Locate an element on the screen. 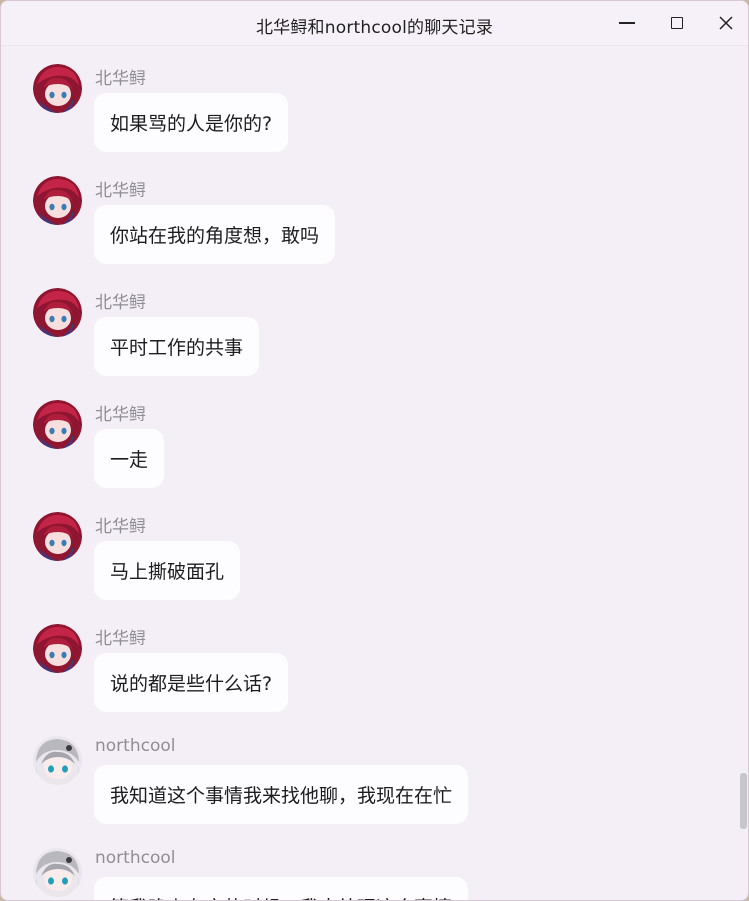 The image size is (749, 901). minimize-button is located at coordinates (627, 23).